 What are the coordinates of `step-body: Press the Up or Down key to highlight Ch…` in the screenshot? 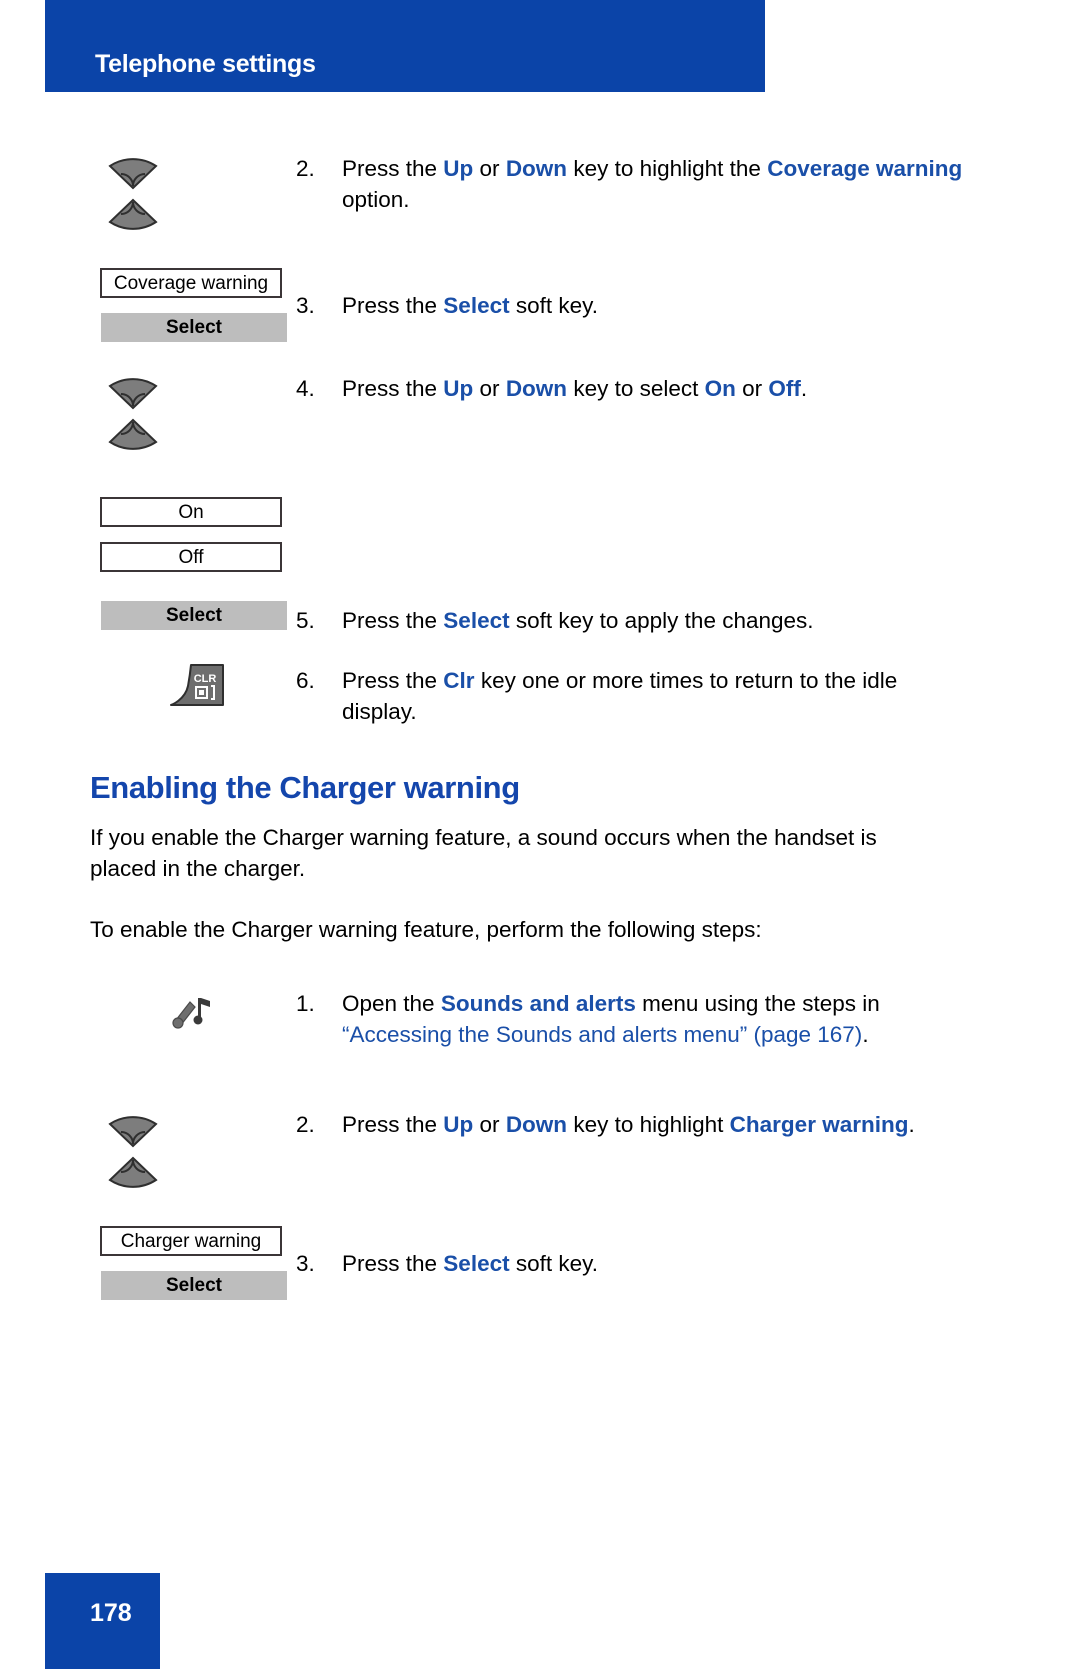 It's located at (628, 1124).